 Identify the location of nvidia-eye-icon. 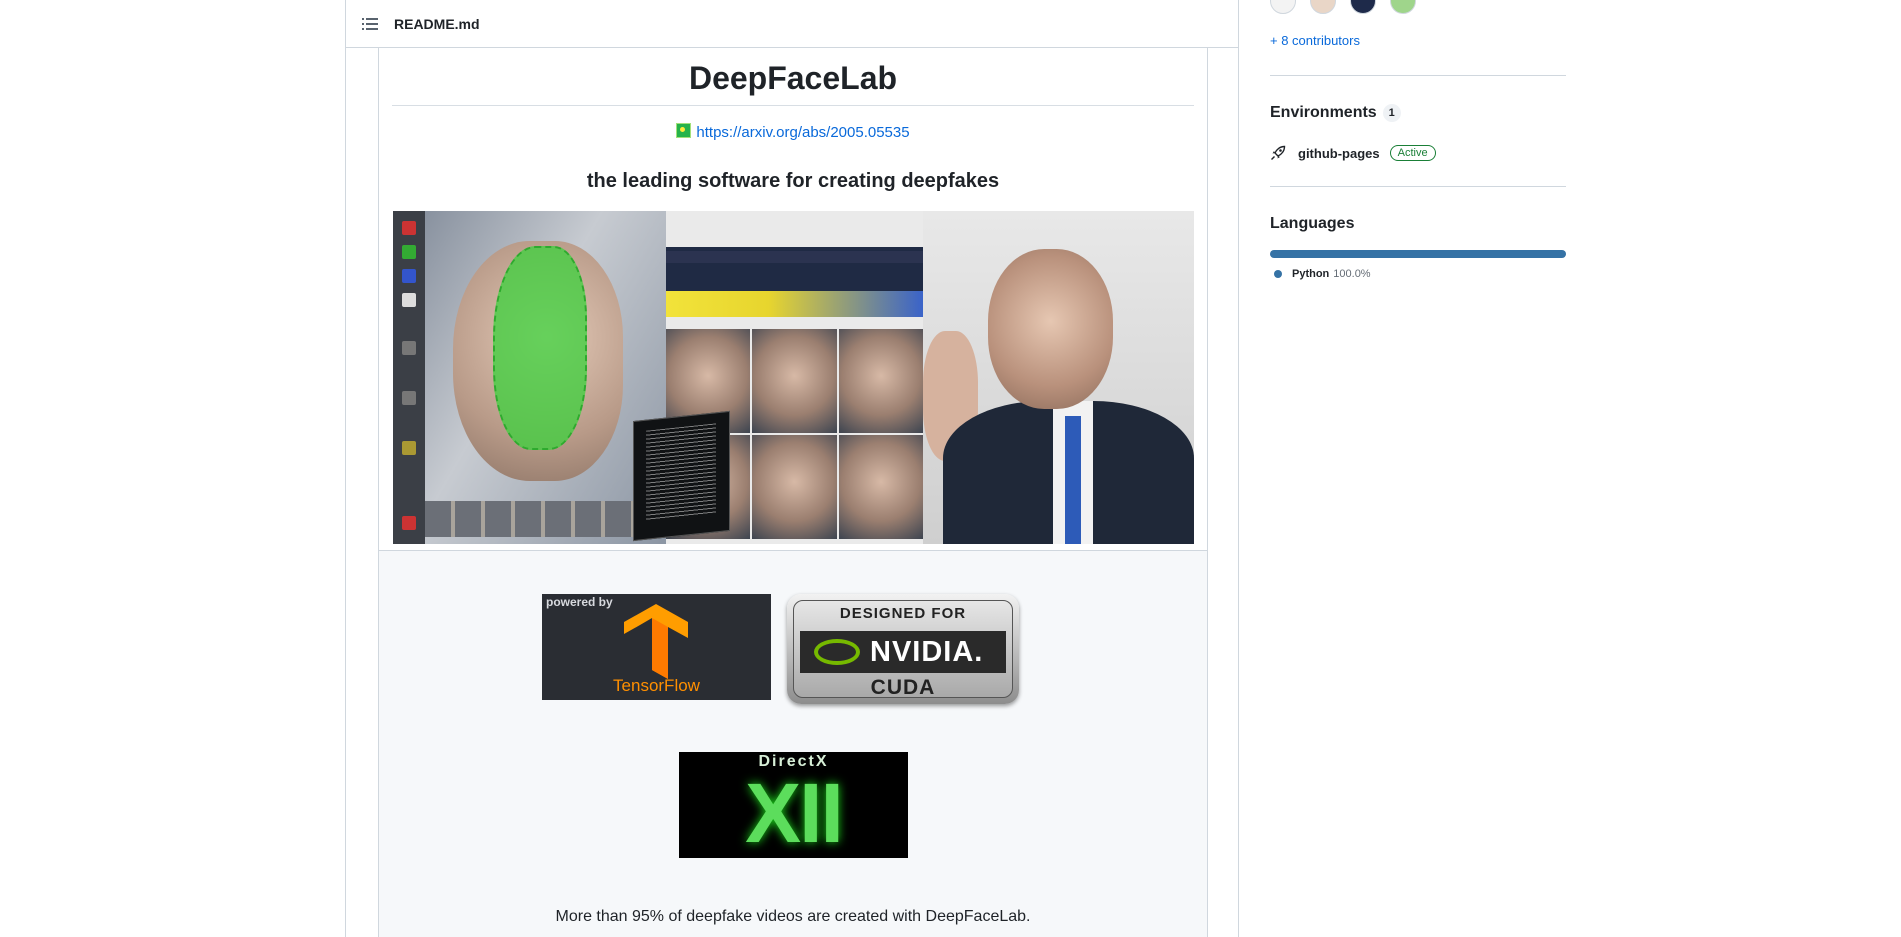
(837, 652).